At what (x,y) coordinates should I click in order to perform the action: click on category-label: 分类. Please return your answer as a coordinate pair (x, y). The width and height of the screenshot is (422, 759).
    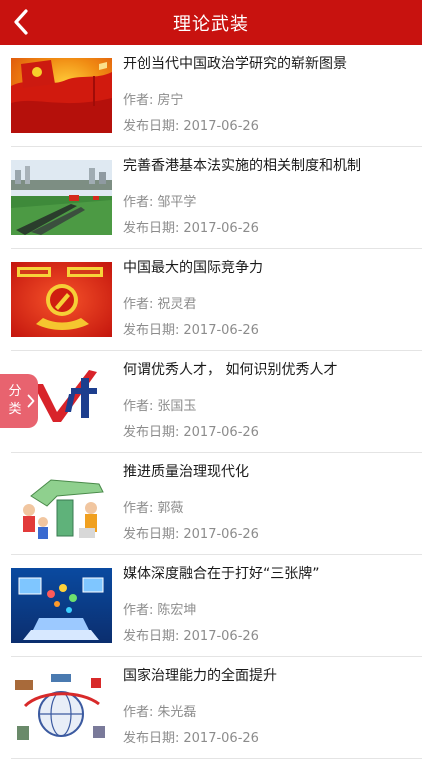
    Looking at the image, I should click on (15, 400).